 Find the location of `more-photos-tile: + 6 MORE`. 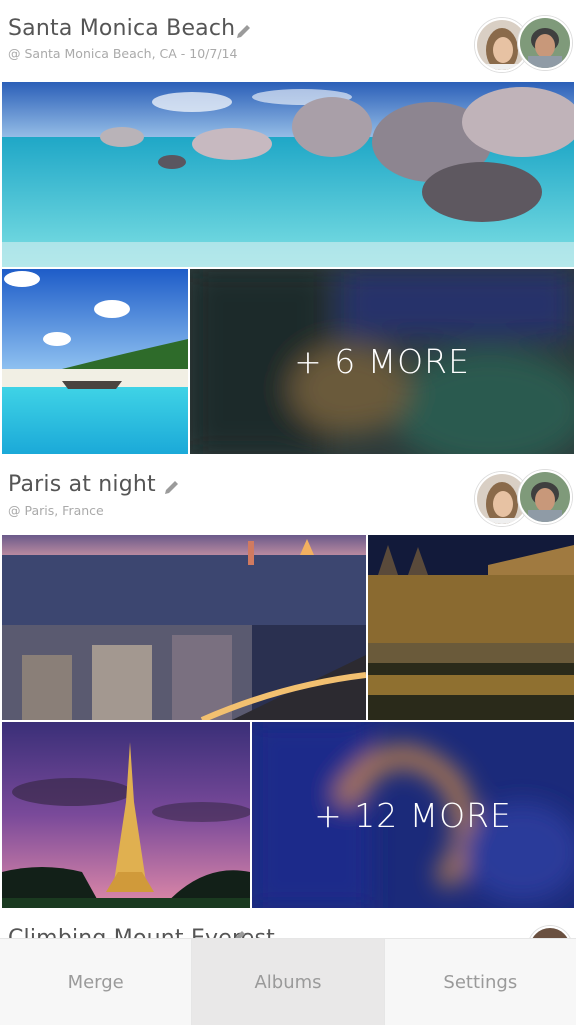

more-photos-tile: + 6 MORE is located at coordinates (382, 361).